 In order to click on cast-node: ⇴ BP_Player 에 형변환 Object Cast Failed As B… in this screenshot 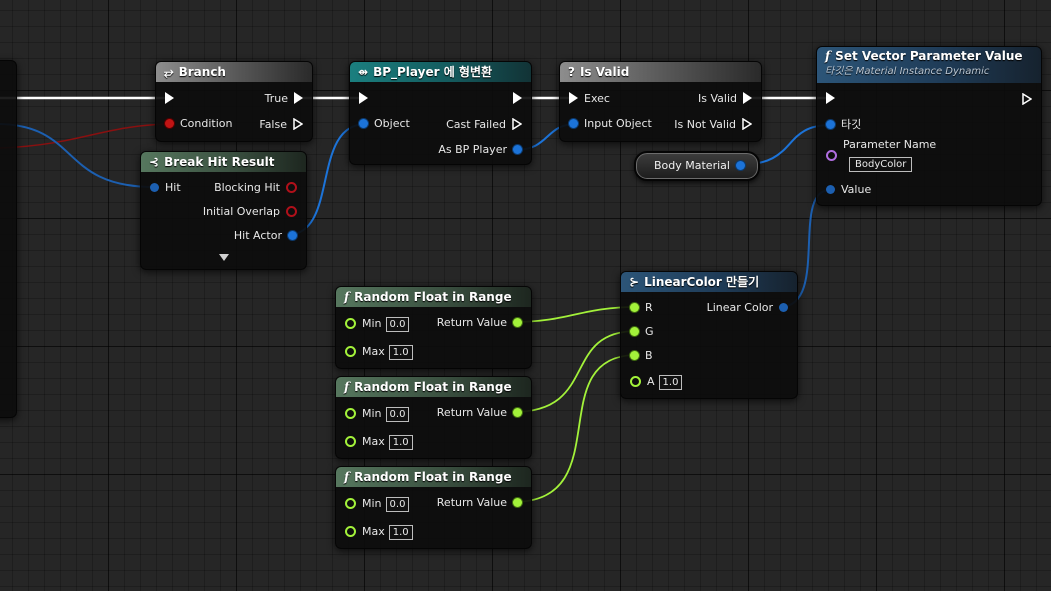, I will do `click(440, 113)`.